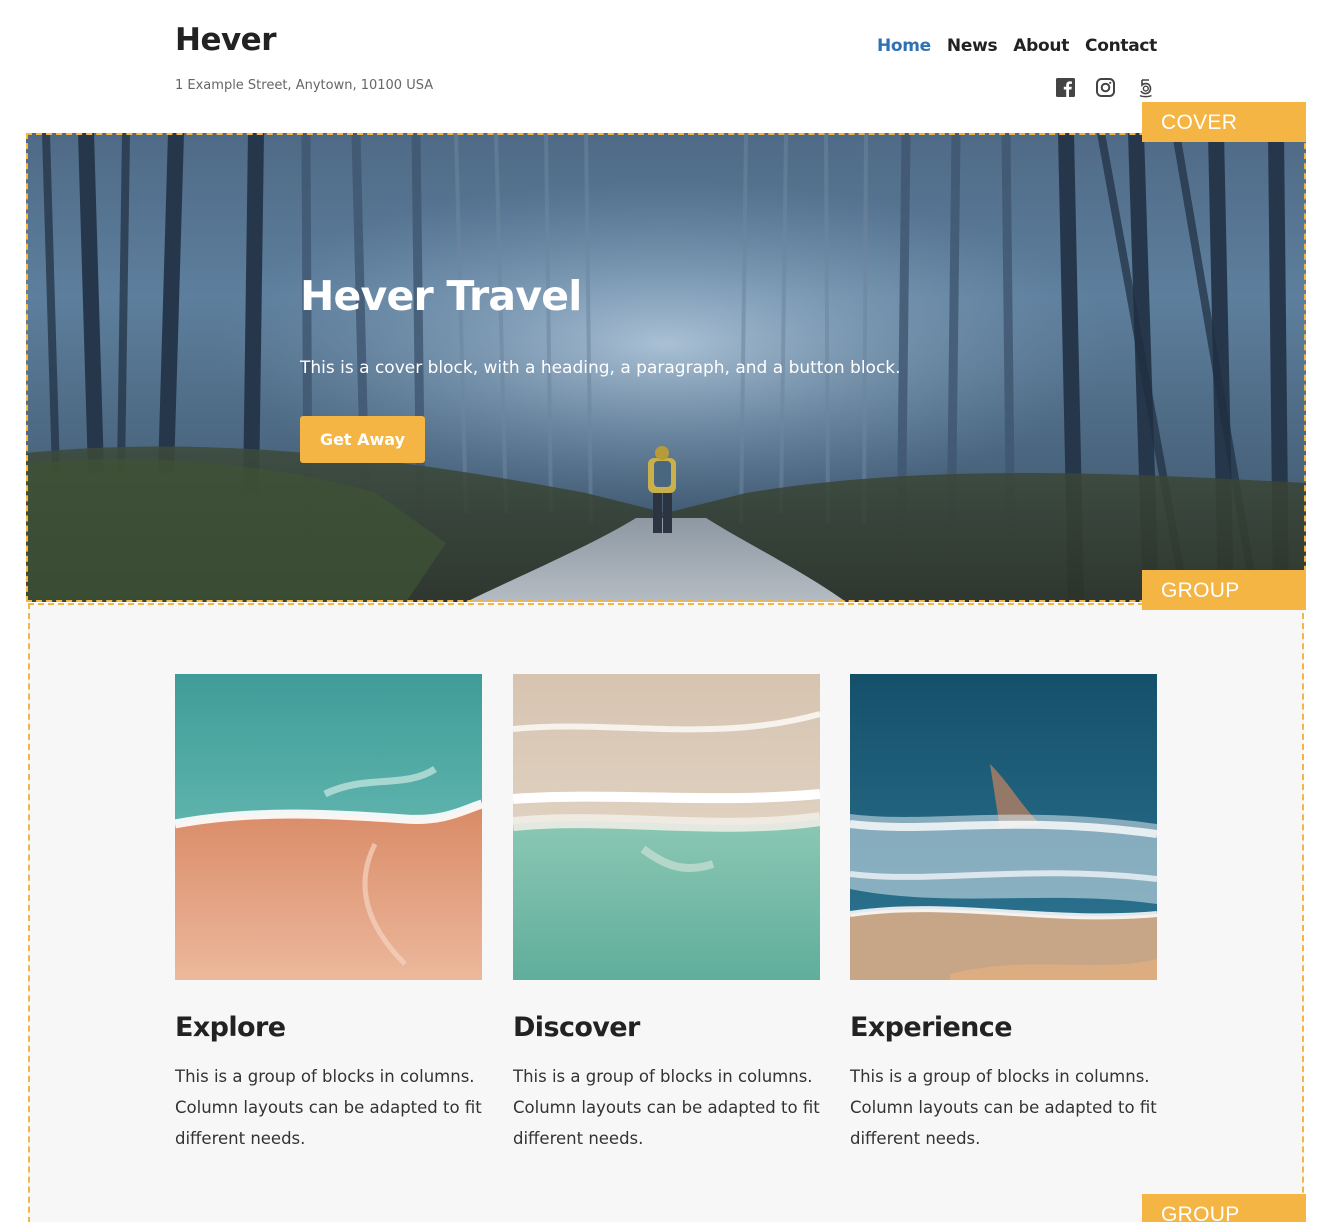 Image resolution: width=1328 pixels, height=1222 pixels. What do you see at coordinates (304, 85) in the screenshot?
I see `site-description: 1 Example Street, Anytown, 10100 USA` at bounding box center [304, 85].